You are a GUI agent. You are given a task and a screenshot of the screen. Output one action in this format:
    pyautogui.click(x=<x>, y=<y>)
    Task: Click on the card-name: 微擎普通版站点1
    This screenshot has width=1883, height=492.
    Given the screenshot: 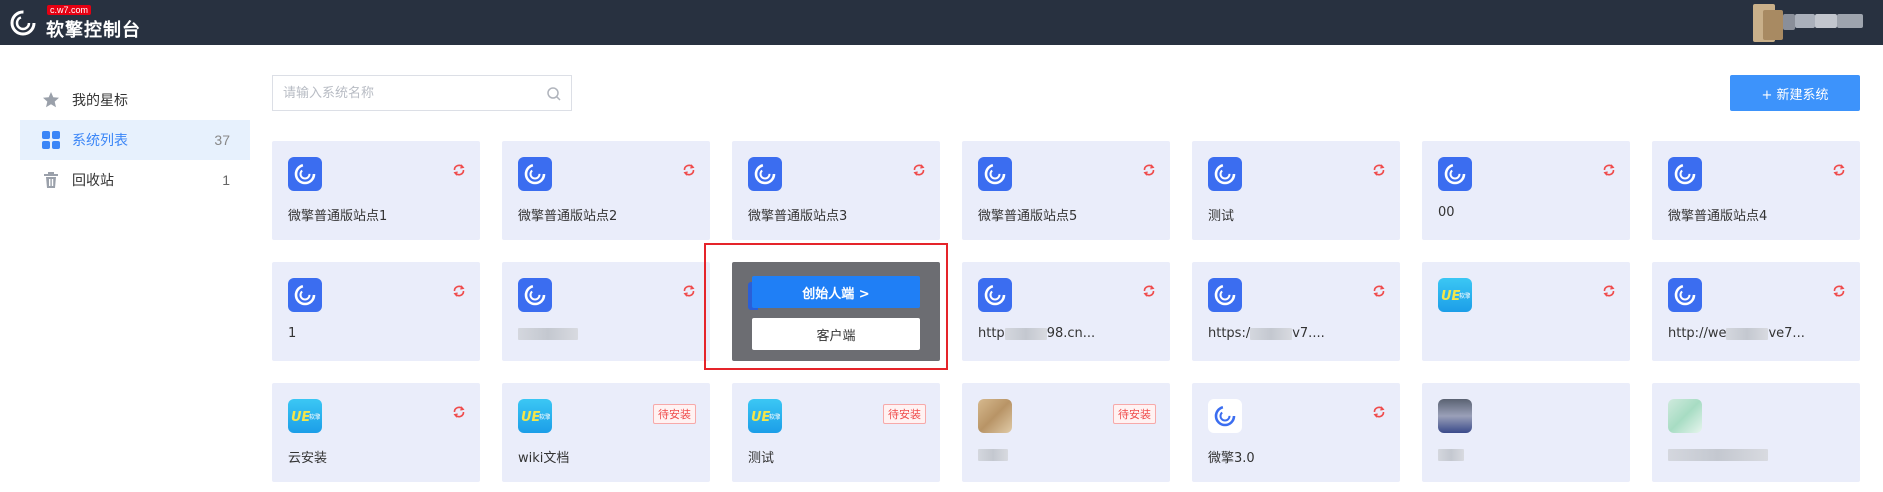 What is the action you would take?
    pyautogui.click(x=338, y=216)
    